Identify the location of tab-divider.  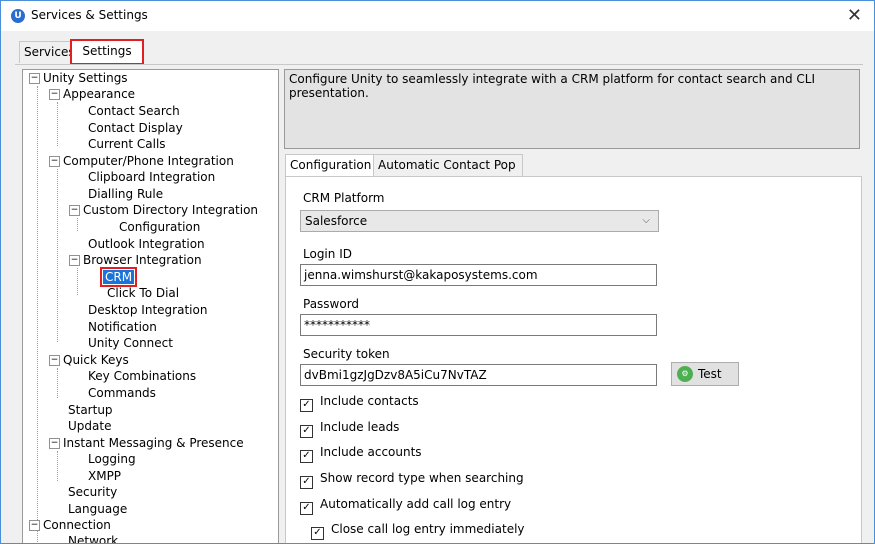
(439, 64).